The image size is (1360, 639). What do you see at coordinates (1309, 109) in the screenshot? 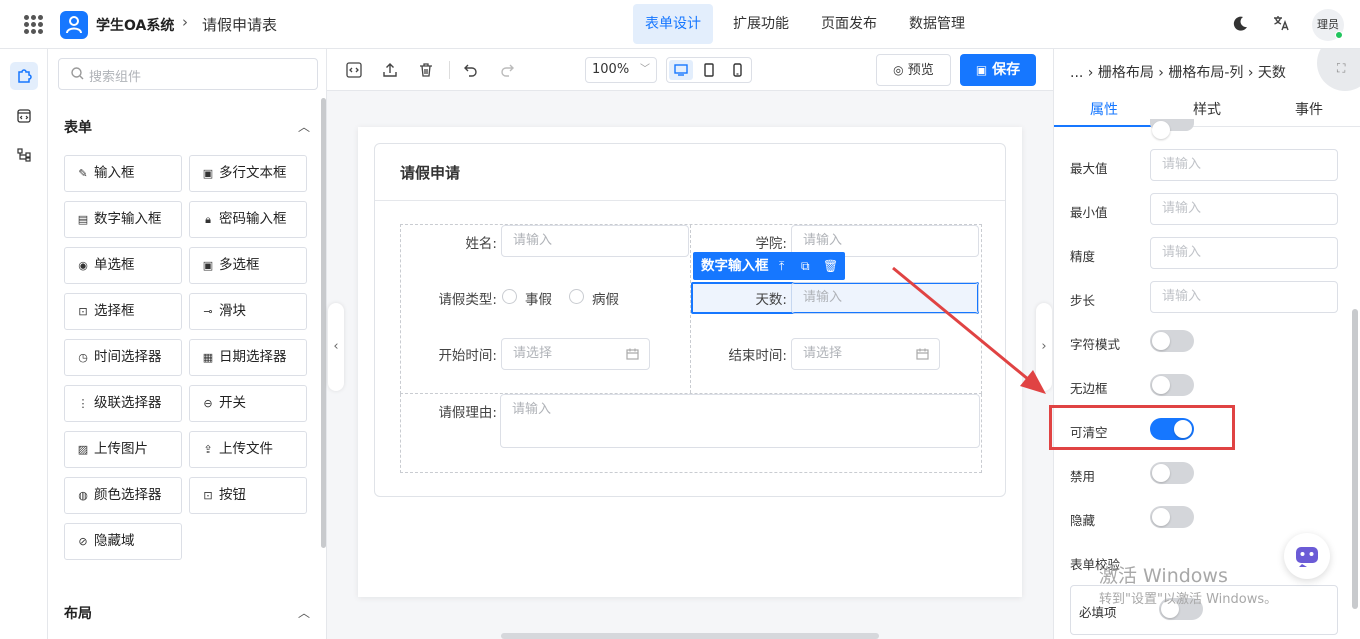
I see `tab-events: 事件` at bounding box center [1309, 109].